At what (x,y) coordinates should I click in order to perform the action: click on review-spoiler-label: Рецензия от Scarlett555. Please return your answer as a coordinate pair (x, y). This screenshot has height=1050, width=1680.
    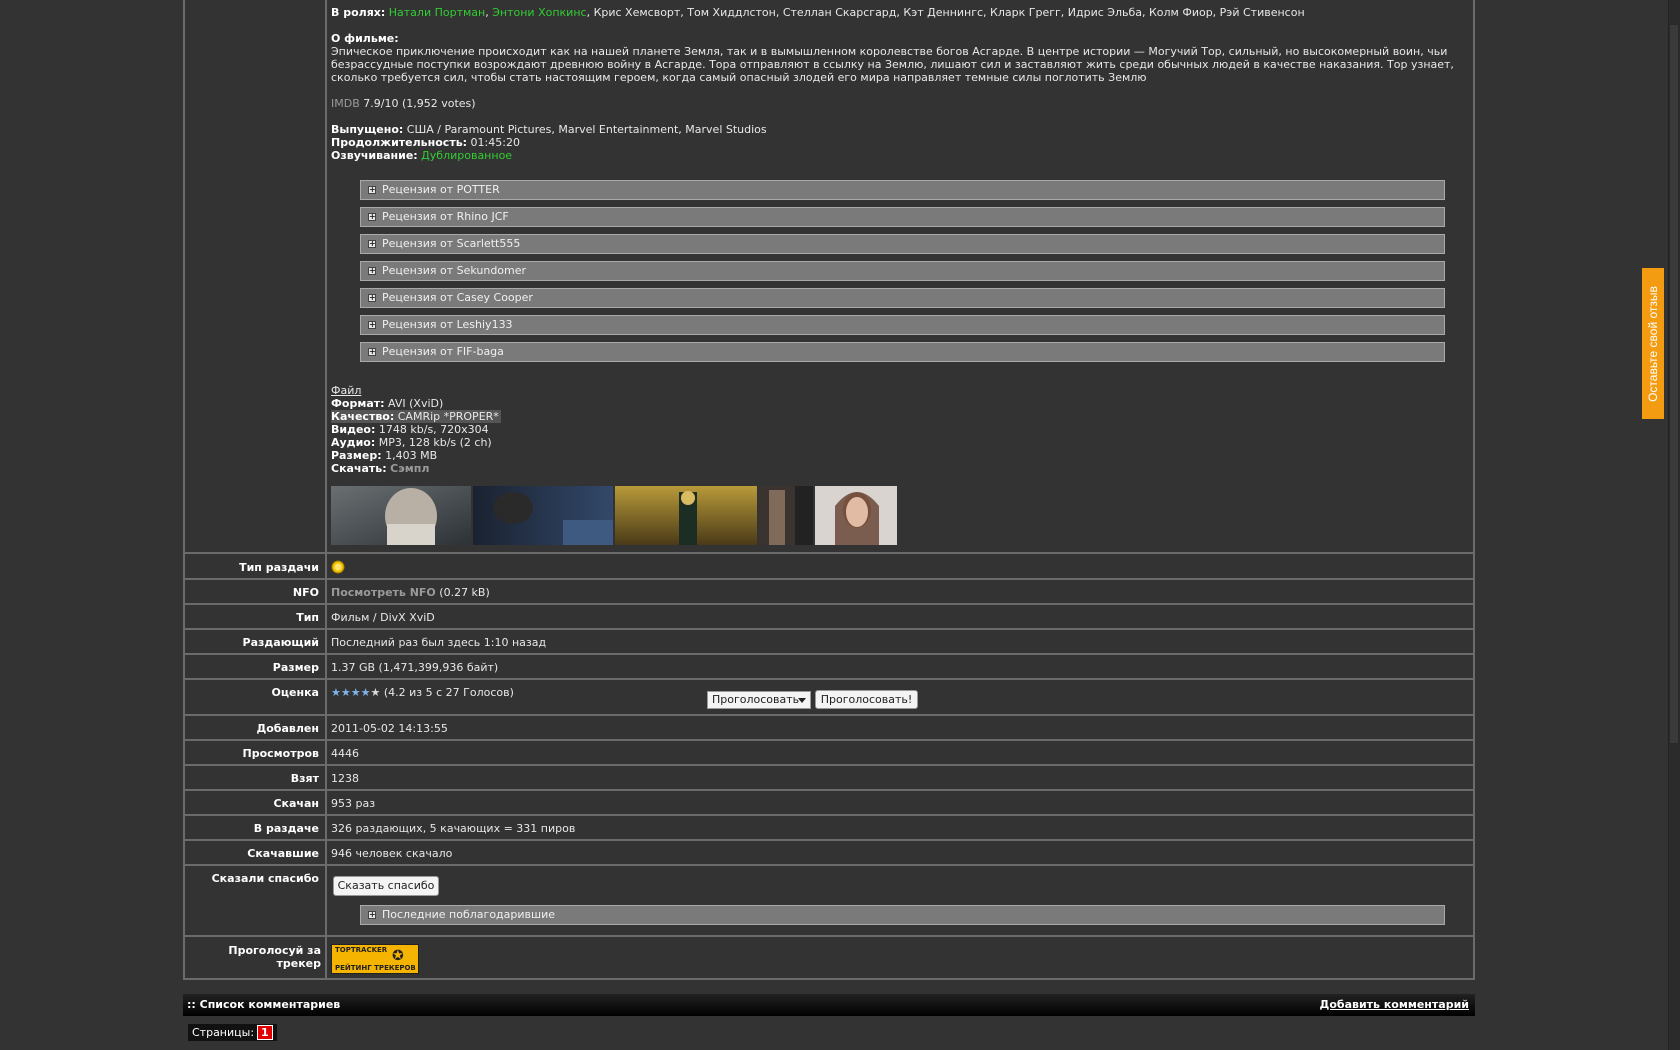
    Looking at the image, I should click on (451, 243).